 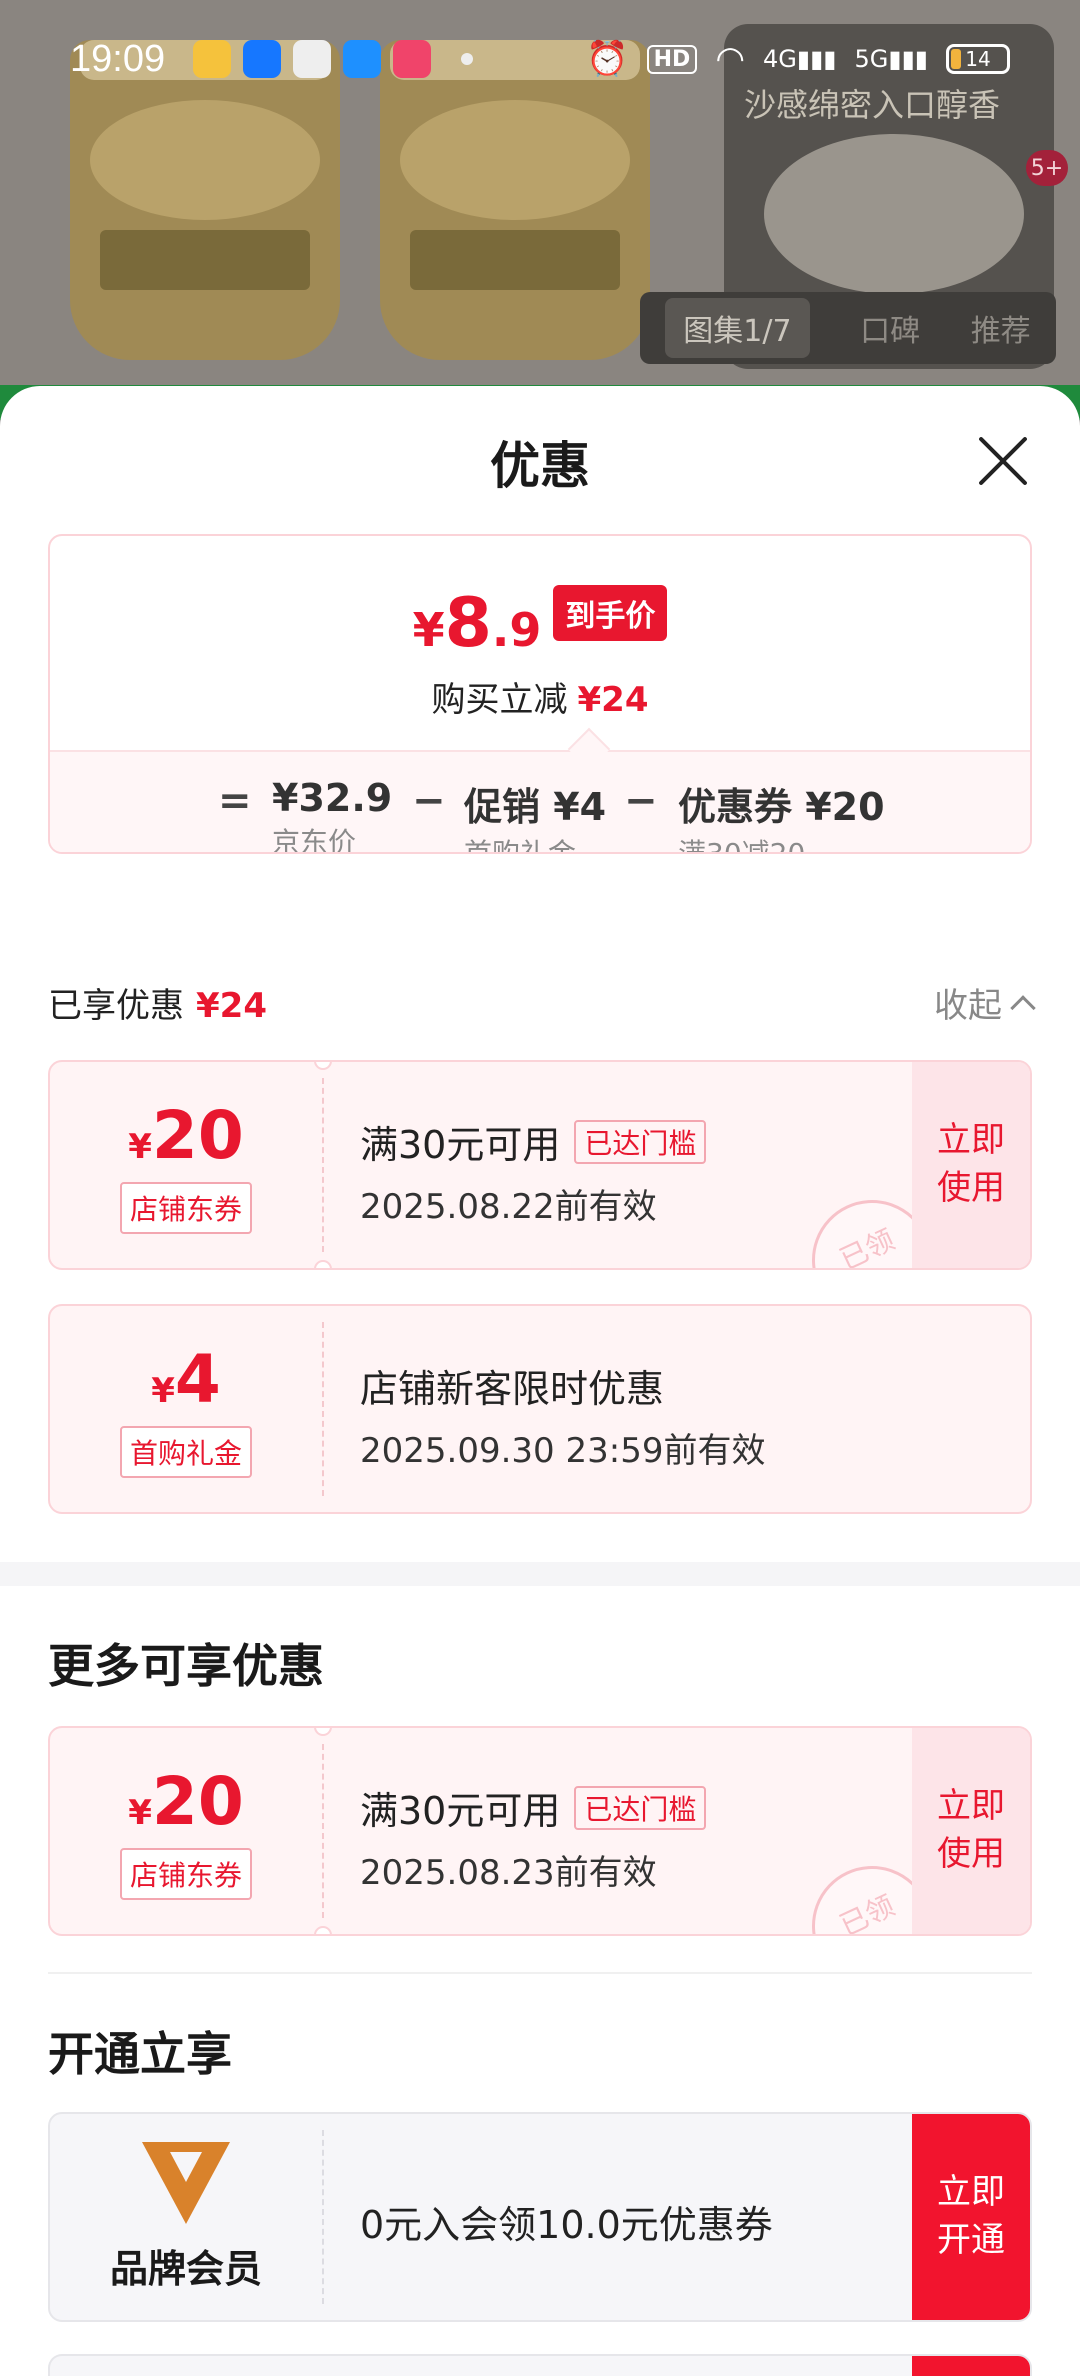 I want to click on more-coupon-condition: 满30元可用, so click(x=460, y=1811).